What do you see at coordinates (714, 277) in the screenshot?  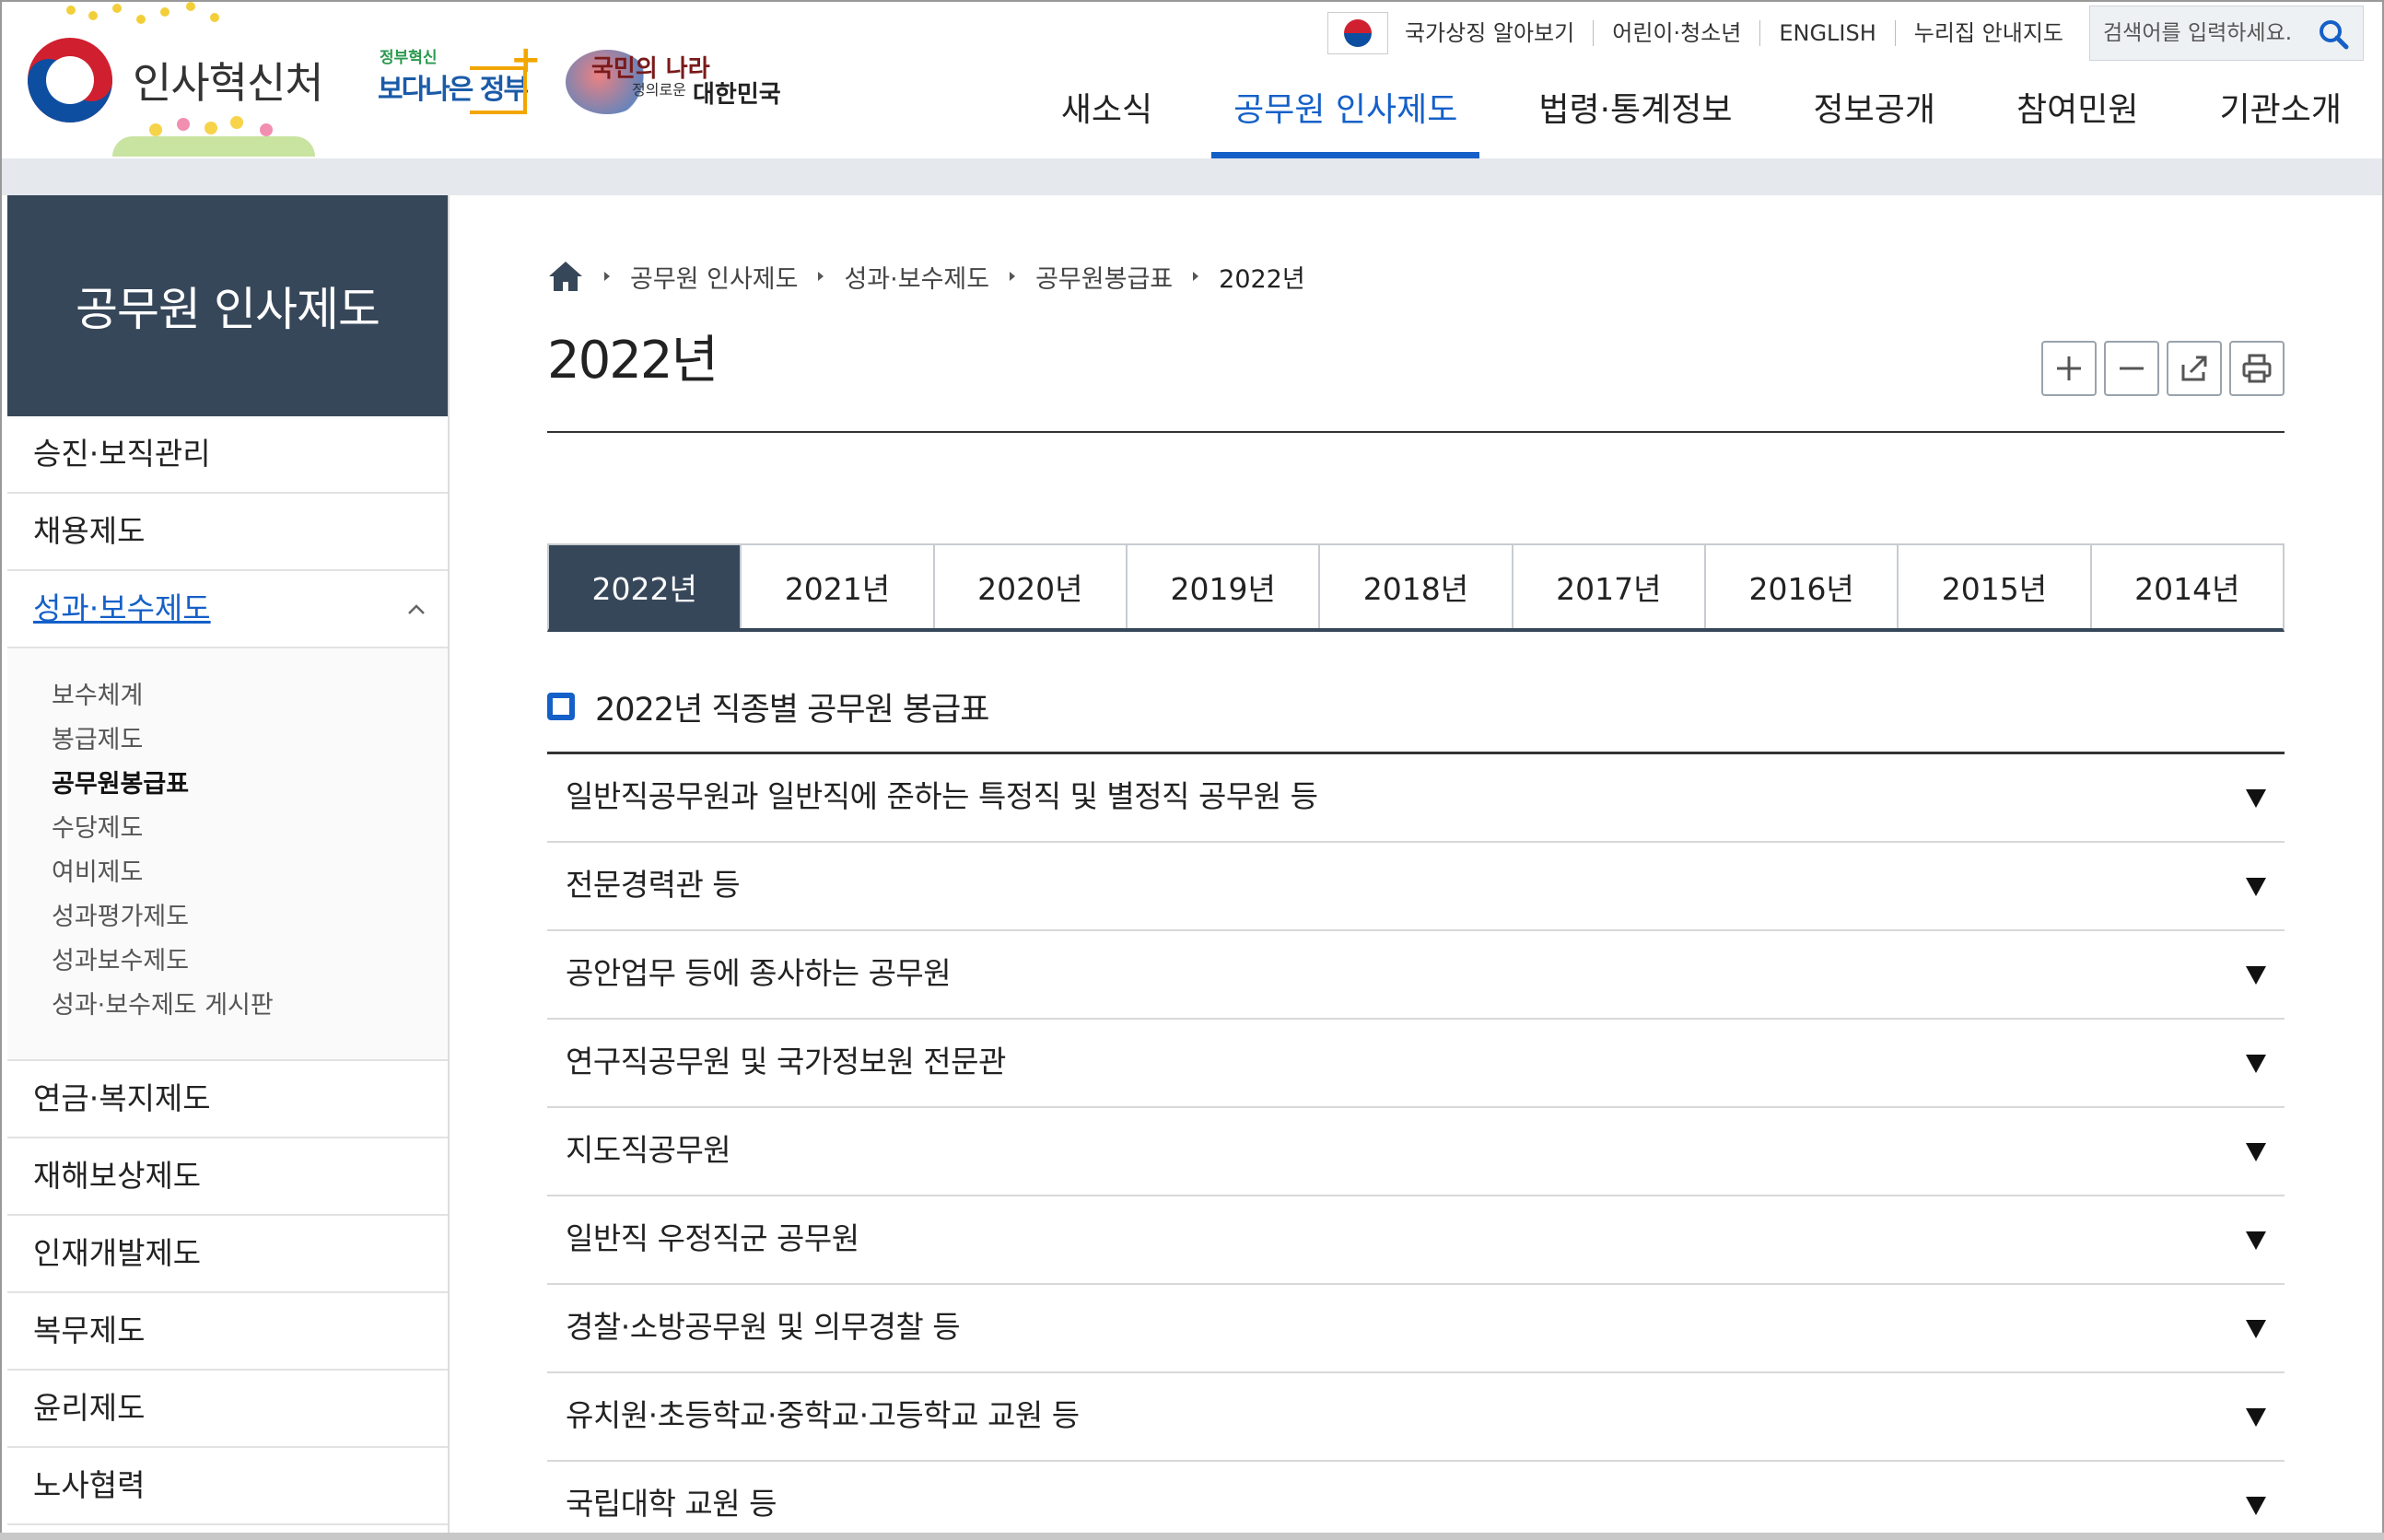 I see `breadcrumb-item: 공무원 인사제도` at bounding box center [714, 277].